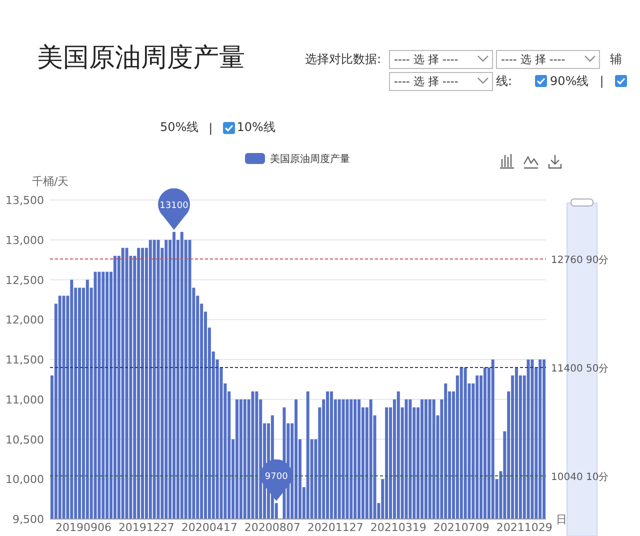  Describe the element at coordinates (398, 527) in the screenshot. I see `x-axis-label: 20210319` at that location.